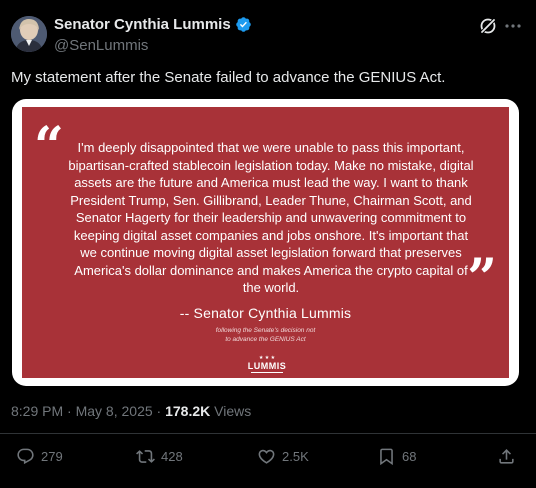 The height and width of the screenshot is (488, 536). What do you see at coordinates (267, 372) in the screenshot?
I see `logo-underline` at bounding box center [267, 372].